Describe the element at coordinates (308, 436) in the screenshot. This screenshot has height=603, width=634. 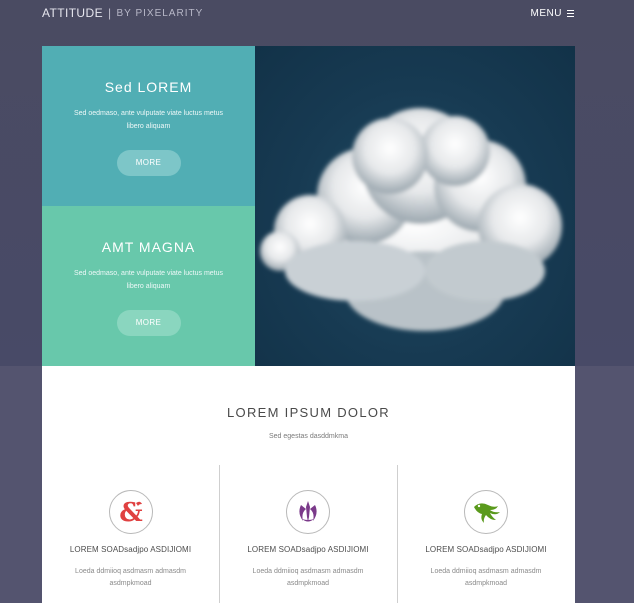
I see `section-subheading: Sed egestas dasddmkma` at that location.